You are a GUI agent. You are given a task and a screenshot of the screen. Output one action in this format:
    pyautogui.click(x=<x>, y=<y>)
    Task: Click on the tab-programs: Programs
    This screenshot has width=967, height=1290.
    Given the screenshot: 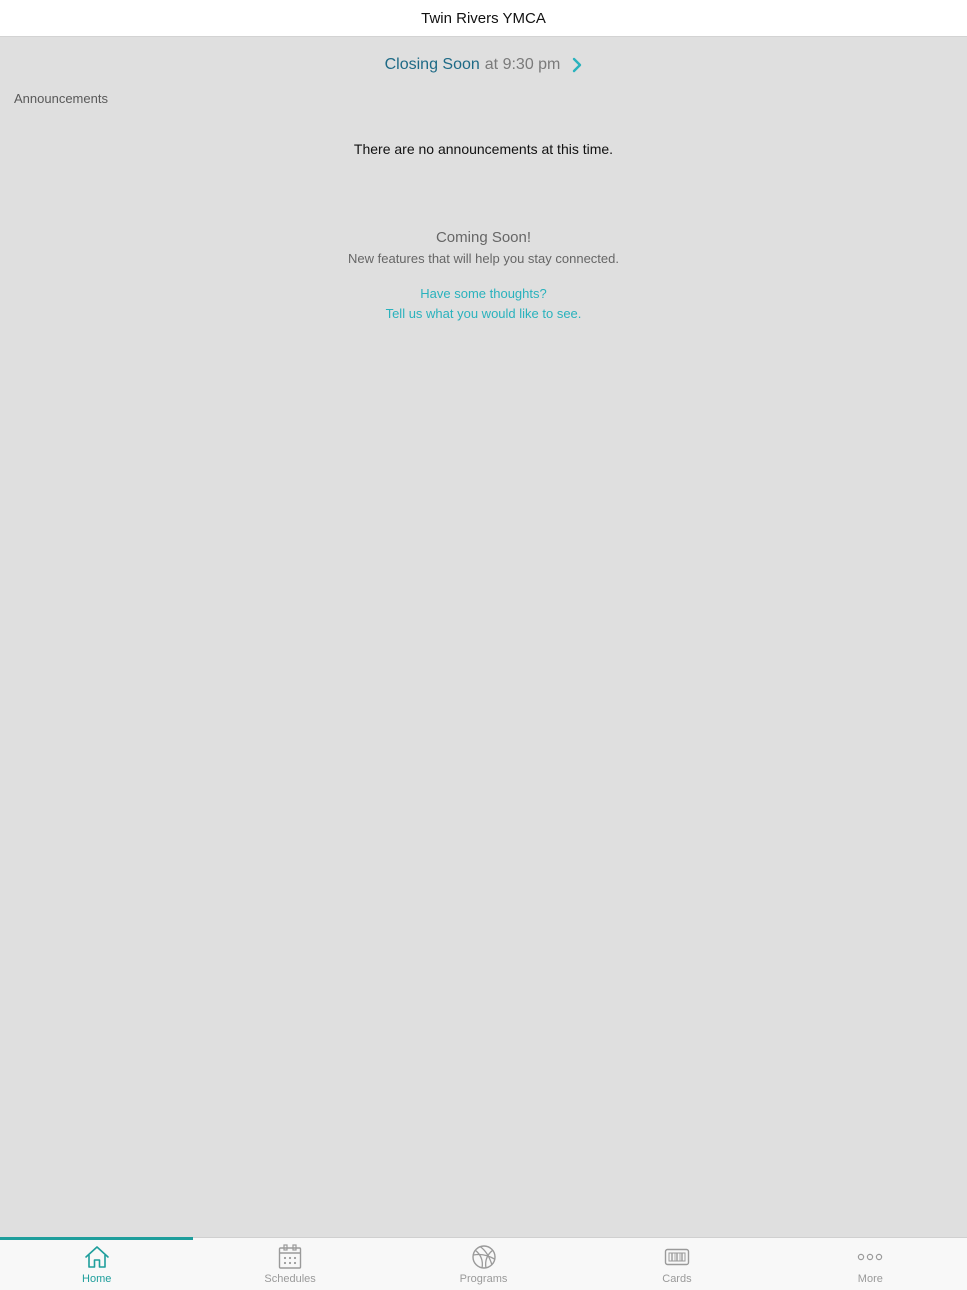 What is the action you would take?
    pyautogui.click(x=483, y=1264)
    